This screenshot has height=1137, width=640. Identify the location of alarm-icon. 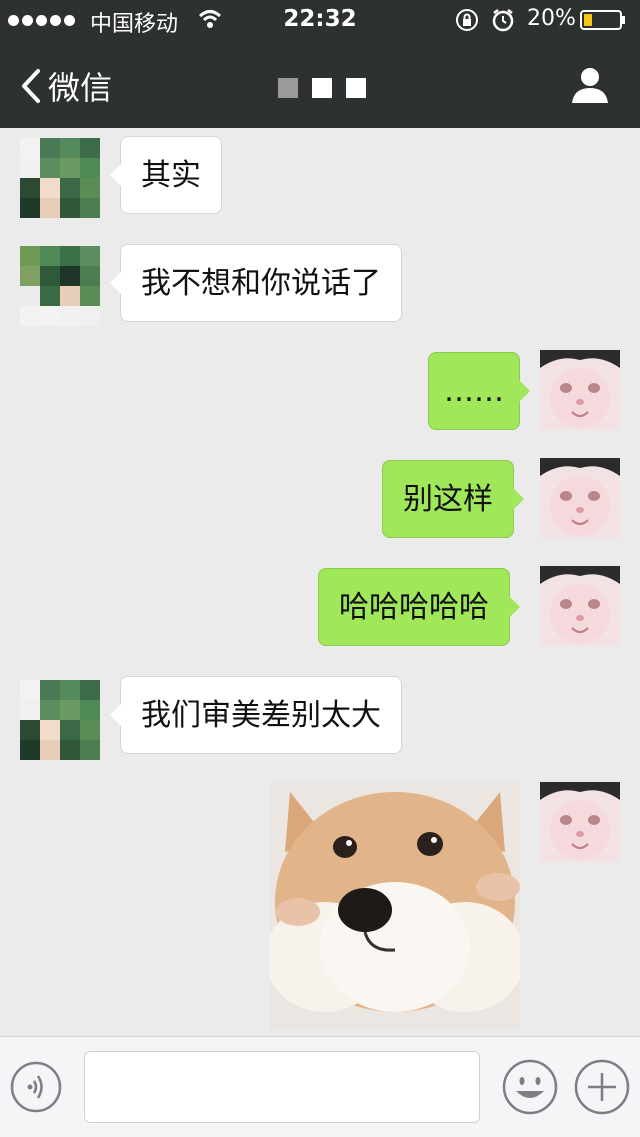
(503, 20).